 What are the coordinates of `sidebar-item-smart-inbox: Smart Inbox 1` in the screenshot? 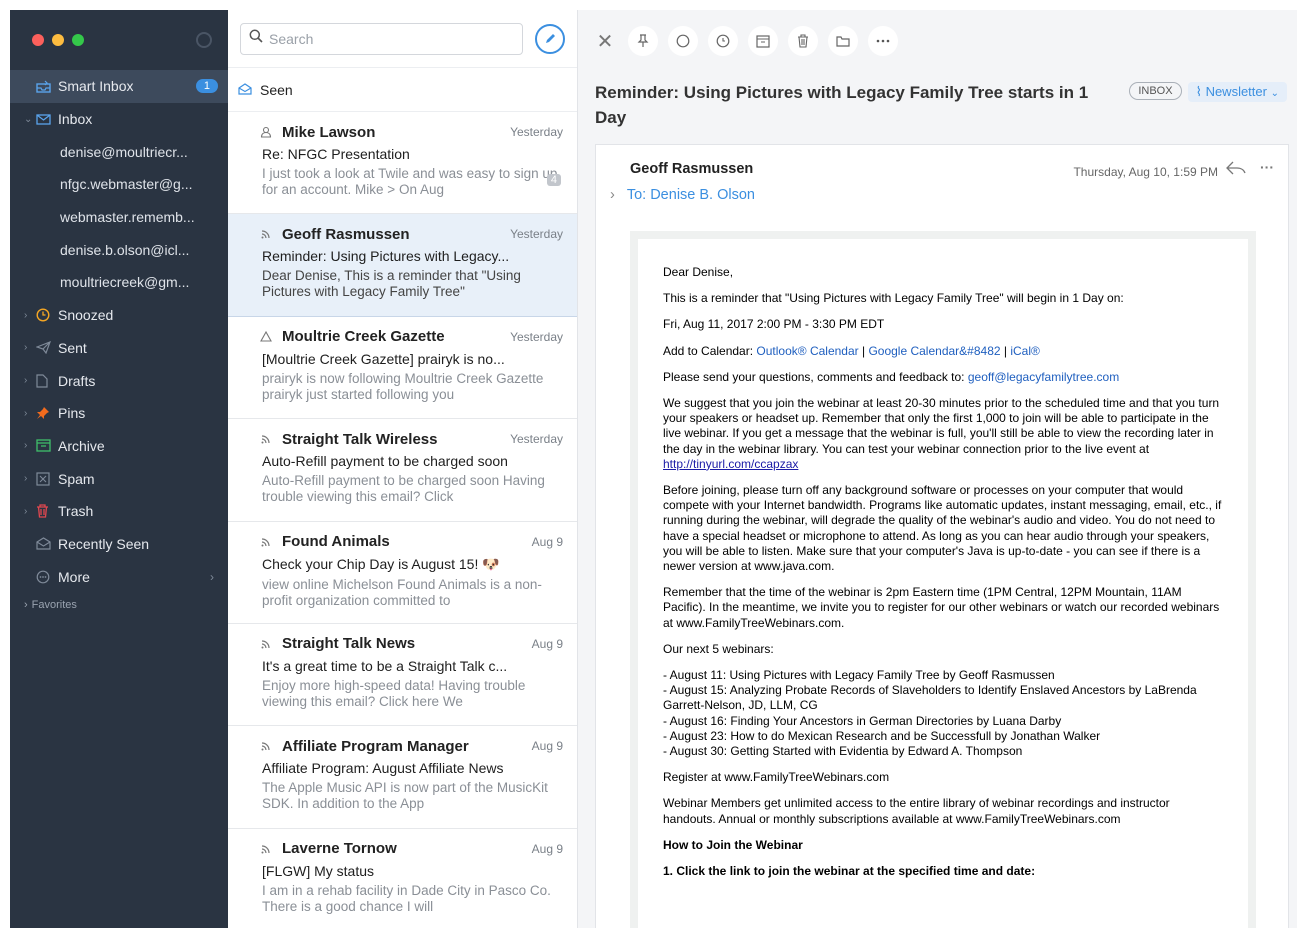 It's located at (119, 86).